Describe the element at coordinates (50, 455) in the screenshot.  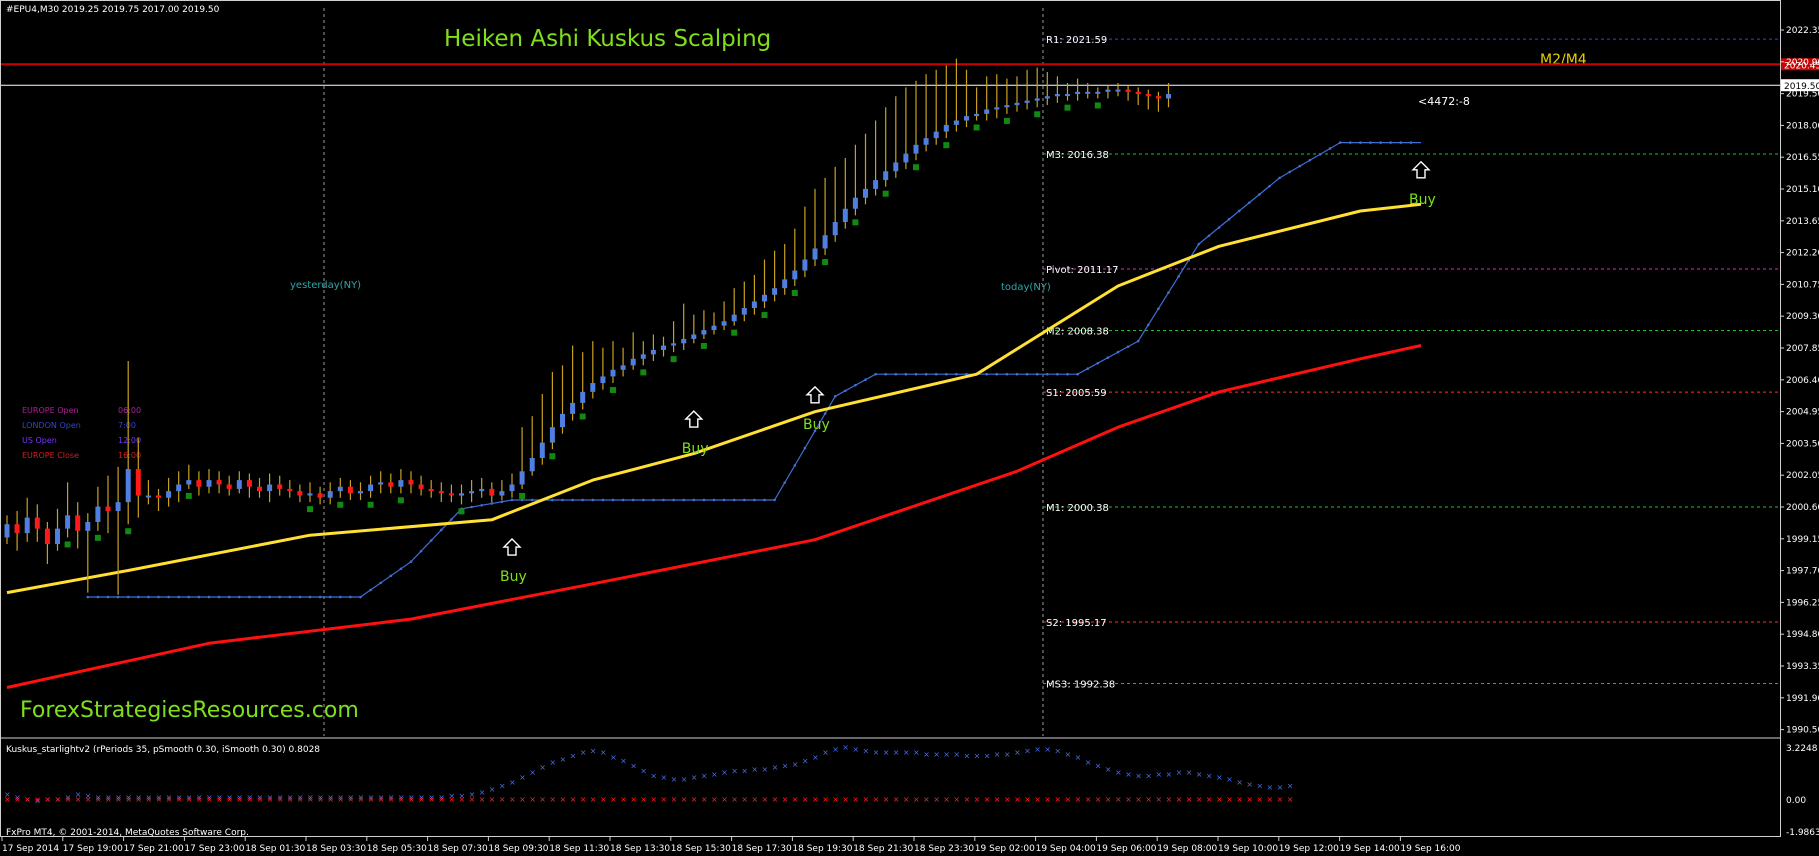
I see `session-label-3: EUROPE Close` at that location.